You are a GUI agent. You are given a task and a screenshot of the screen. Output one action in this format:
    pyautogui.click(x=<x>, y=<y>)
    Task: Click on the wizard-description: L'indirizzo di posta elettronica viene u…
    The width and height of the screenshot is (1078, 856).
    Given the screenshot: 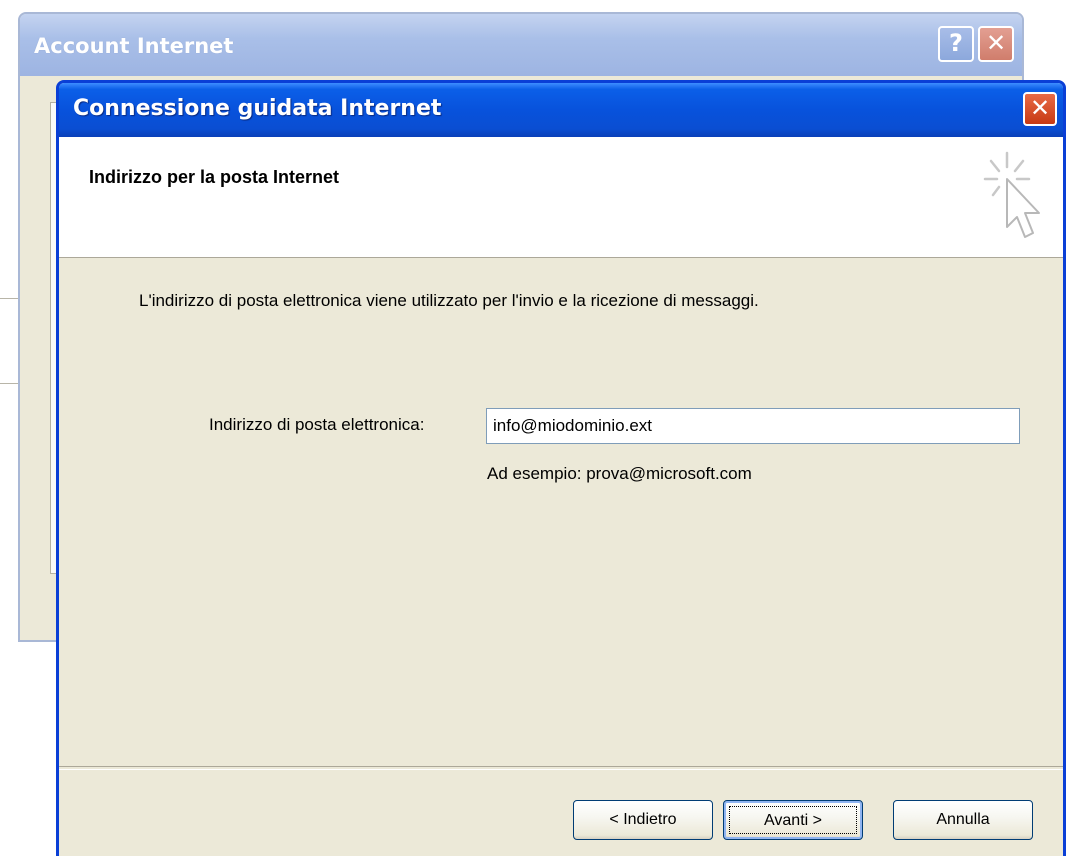 What is the action you would take?
    pyautogui.click(x=449, y=300)
    